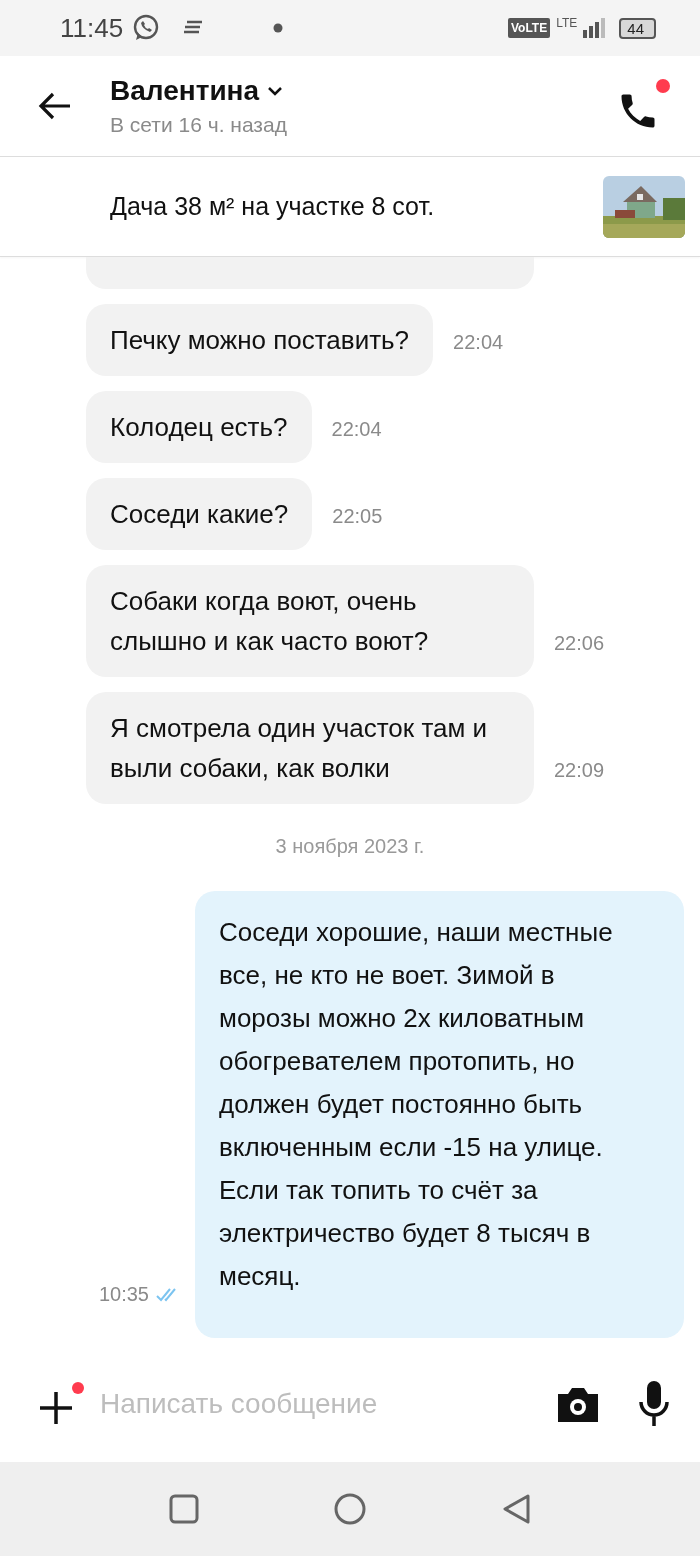 This screenshot has height=1556, width=700. What do you see at coordinates (320, 1404) in the screenshot?
I see `message-input-field: Написать сообщение` at bounding box center [320, 1404].